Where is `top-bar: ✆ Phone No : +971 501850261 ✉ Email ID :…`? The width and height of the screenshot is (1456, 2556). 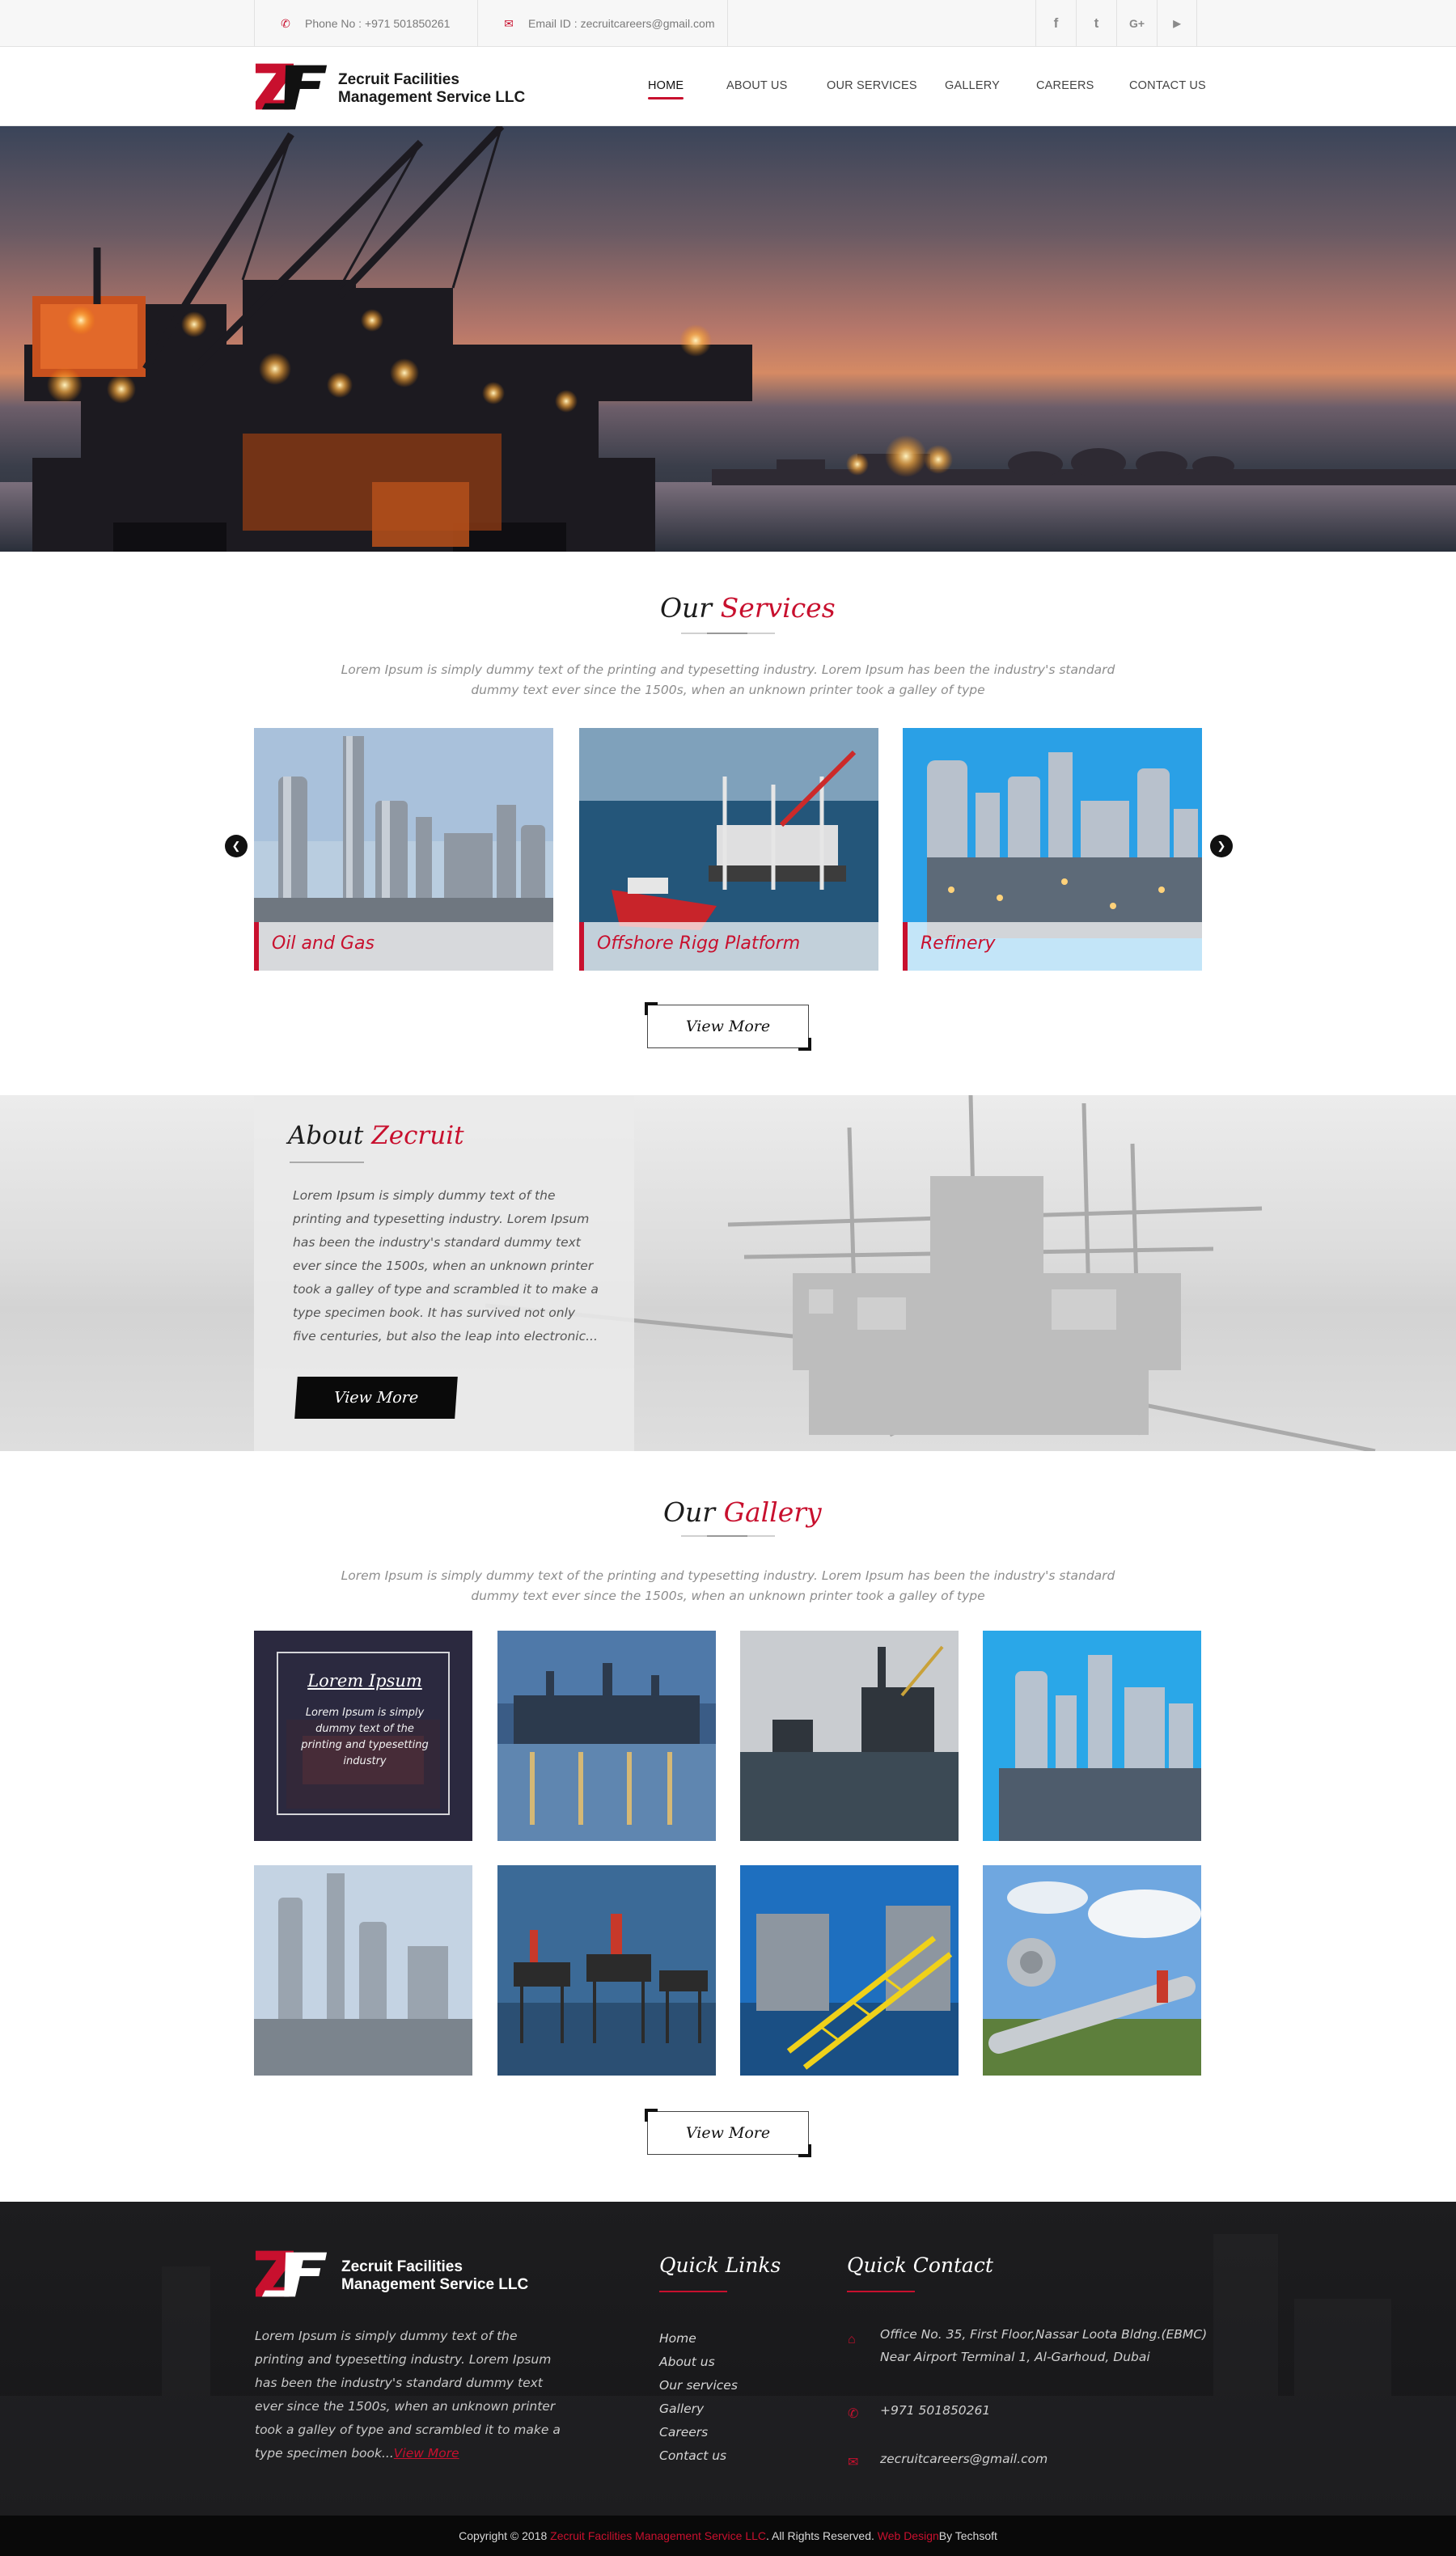
top-bar: ✆ Phone No : +971 501850261 ✉ Email ID :… is located at coordinates (728, 23).